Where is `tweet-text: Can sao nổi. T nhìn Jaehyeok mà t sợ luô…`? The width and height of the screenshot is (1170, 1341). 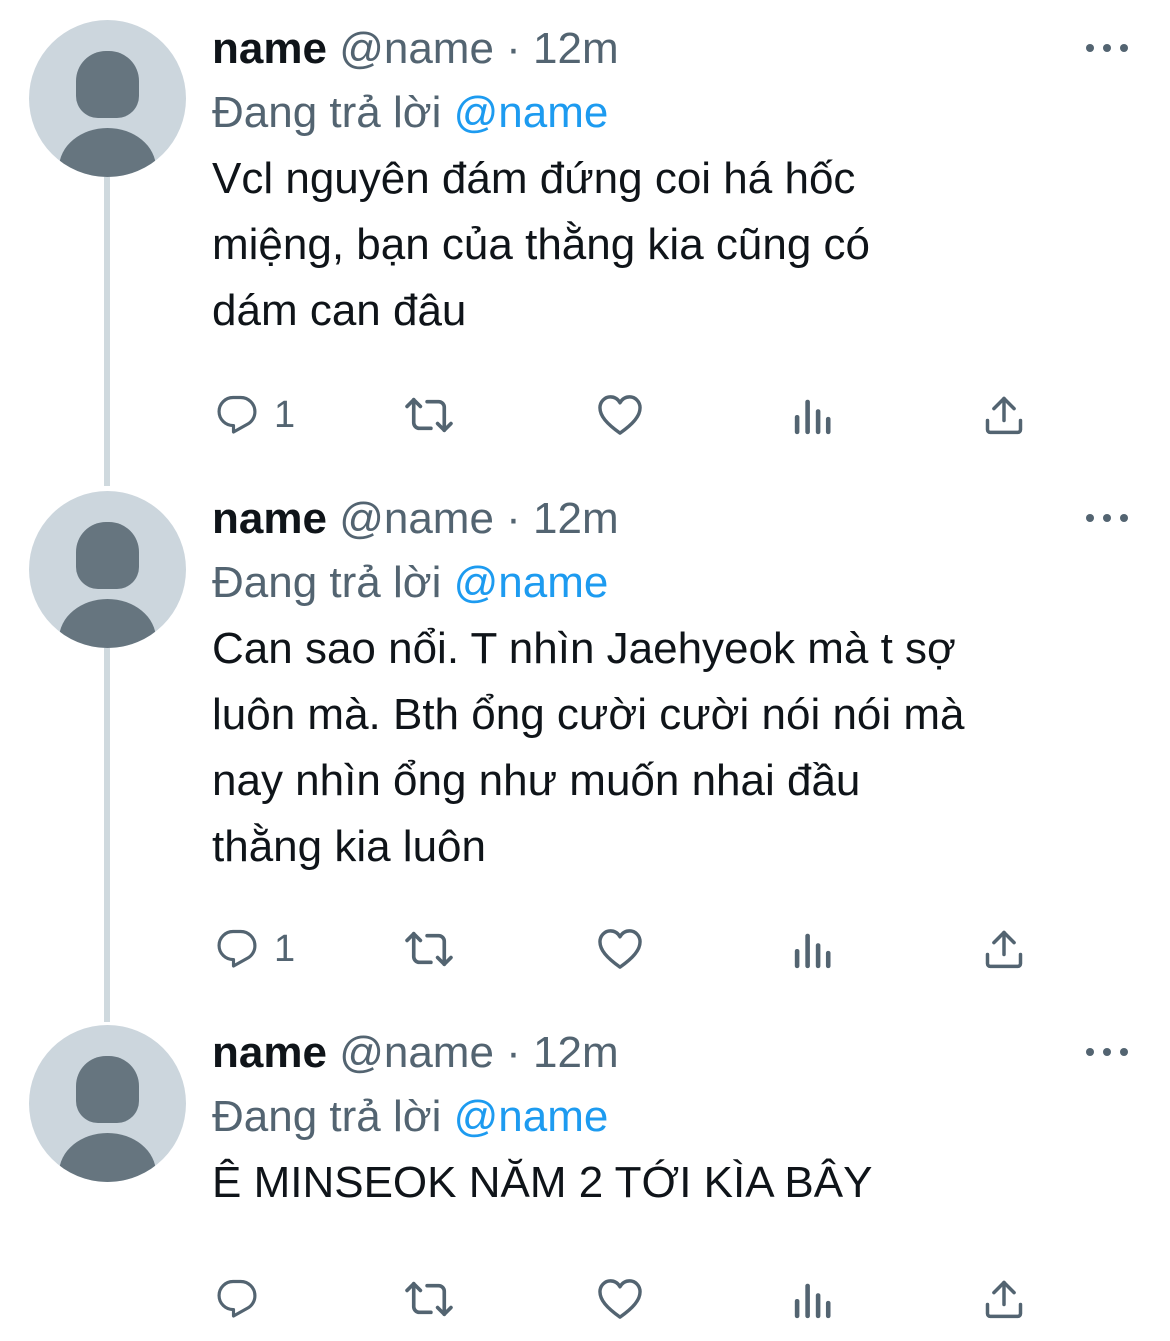
tweet-text: Can sao nổi. T nhìn Jaehyeok mà t sợ luô… is located at coordinates (588, 747).